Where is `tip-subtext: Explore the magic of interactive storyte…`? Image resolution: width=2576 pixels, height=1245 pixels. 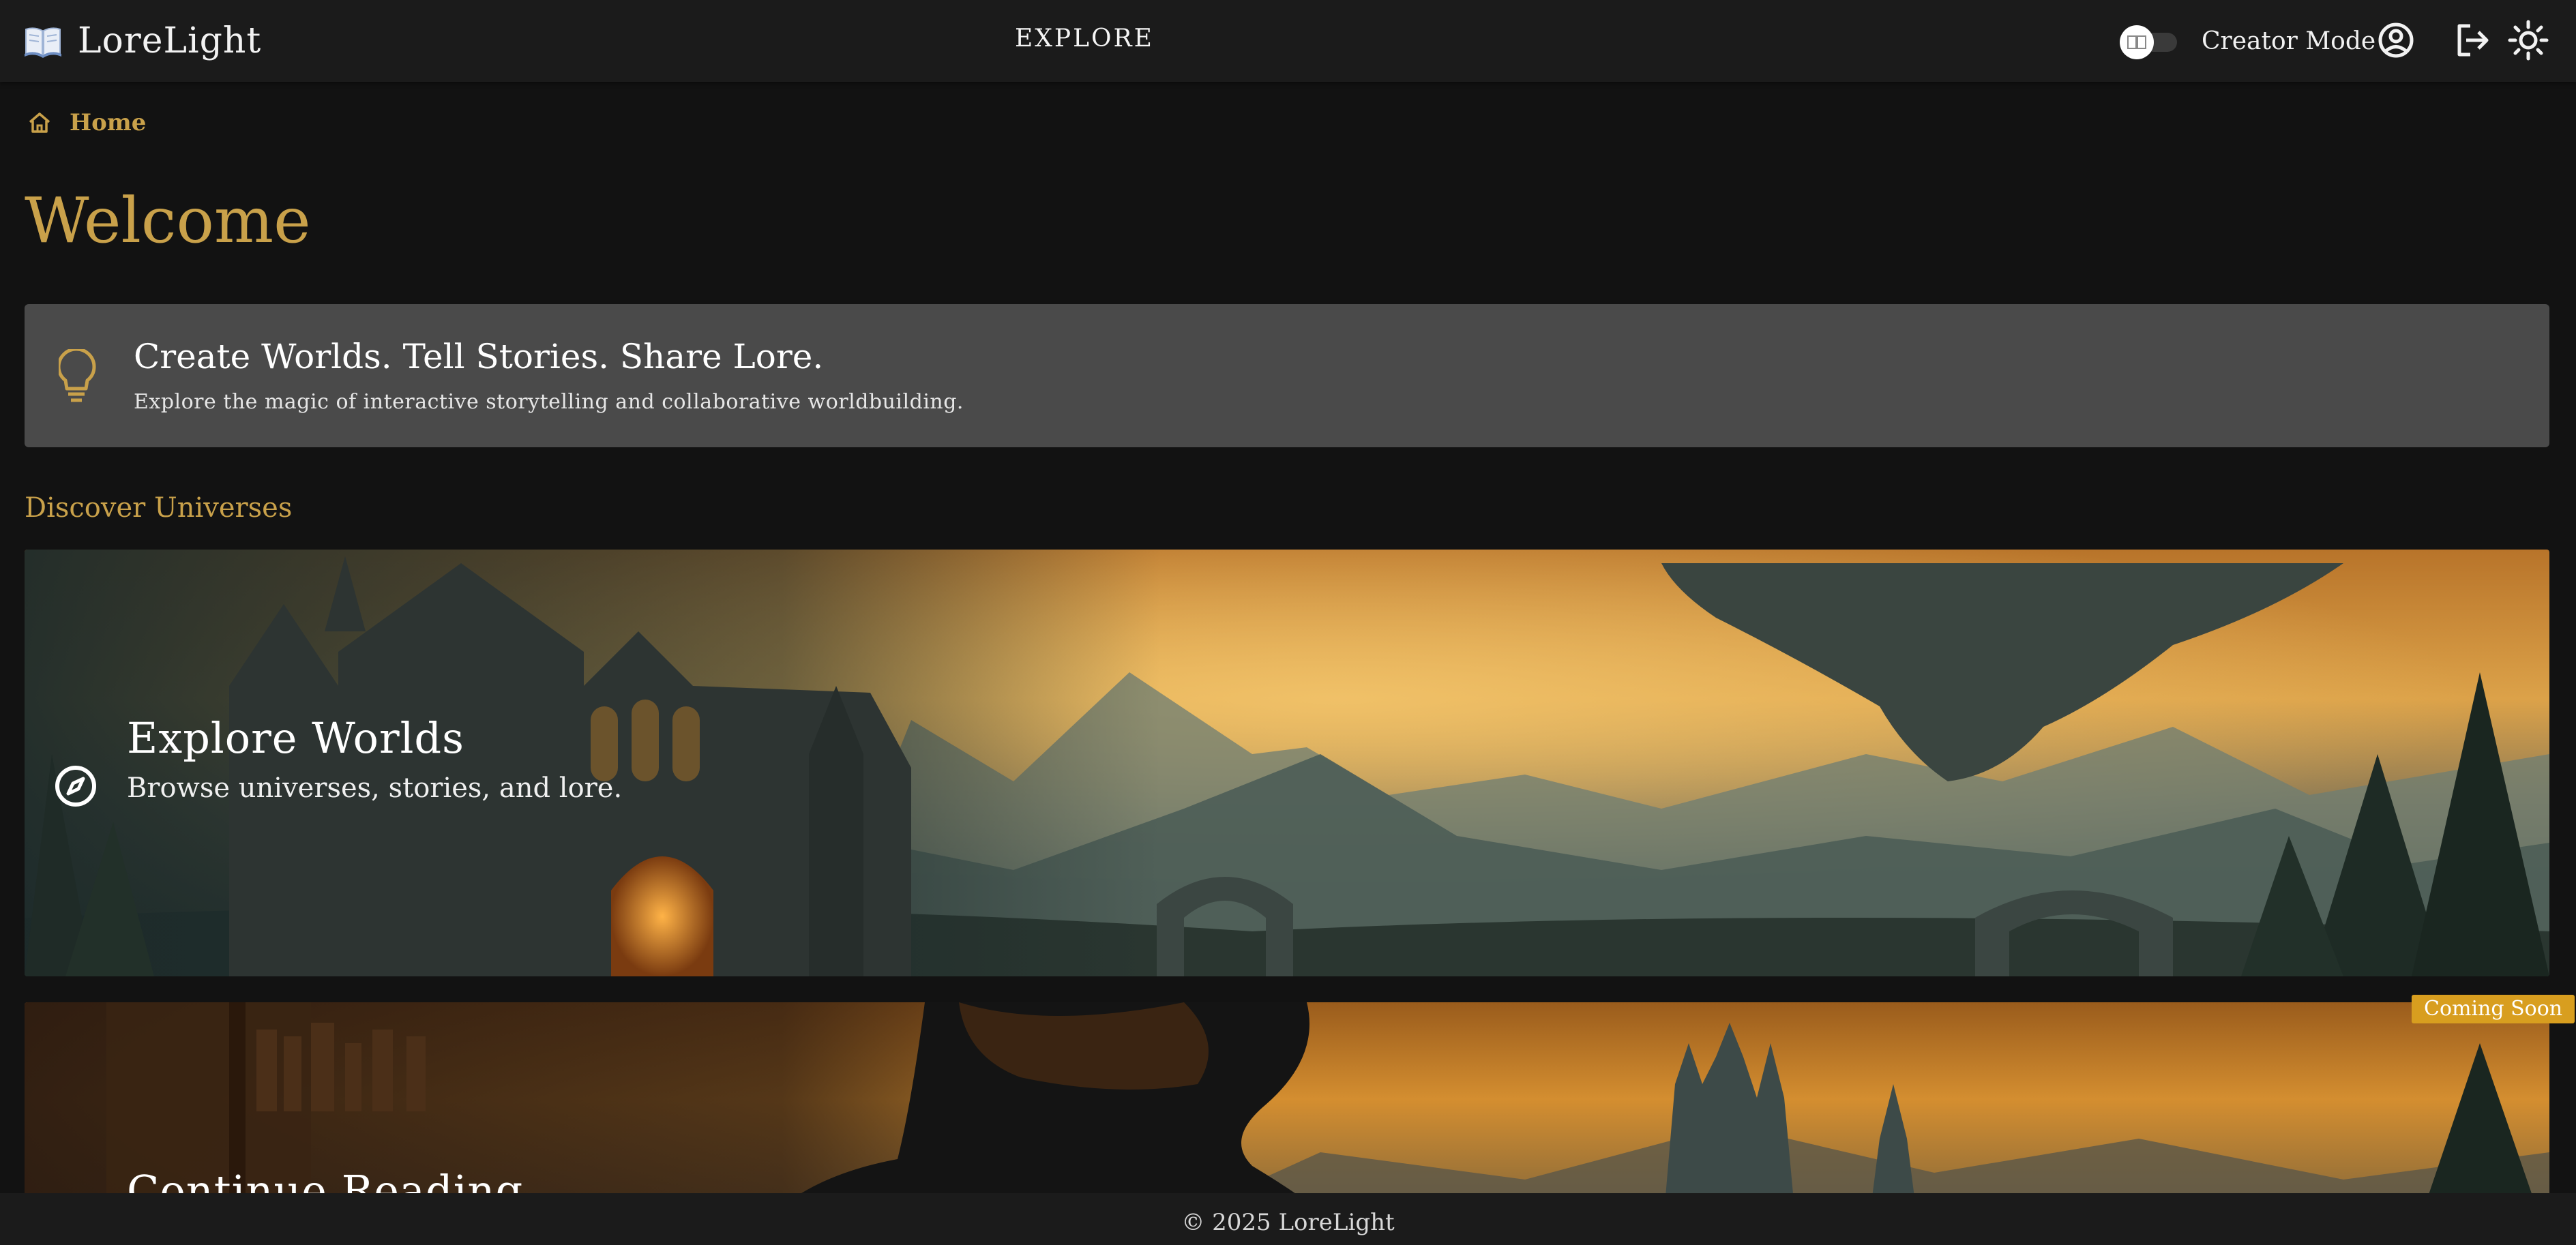
tip-subtext: Explore the magic of interactive storyte… is located at coordinates (549, 402).